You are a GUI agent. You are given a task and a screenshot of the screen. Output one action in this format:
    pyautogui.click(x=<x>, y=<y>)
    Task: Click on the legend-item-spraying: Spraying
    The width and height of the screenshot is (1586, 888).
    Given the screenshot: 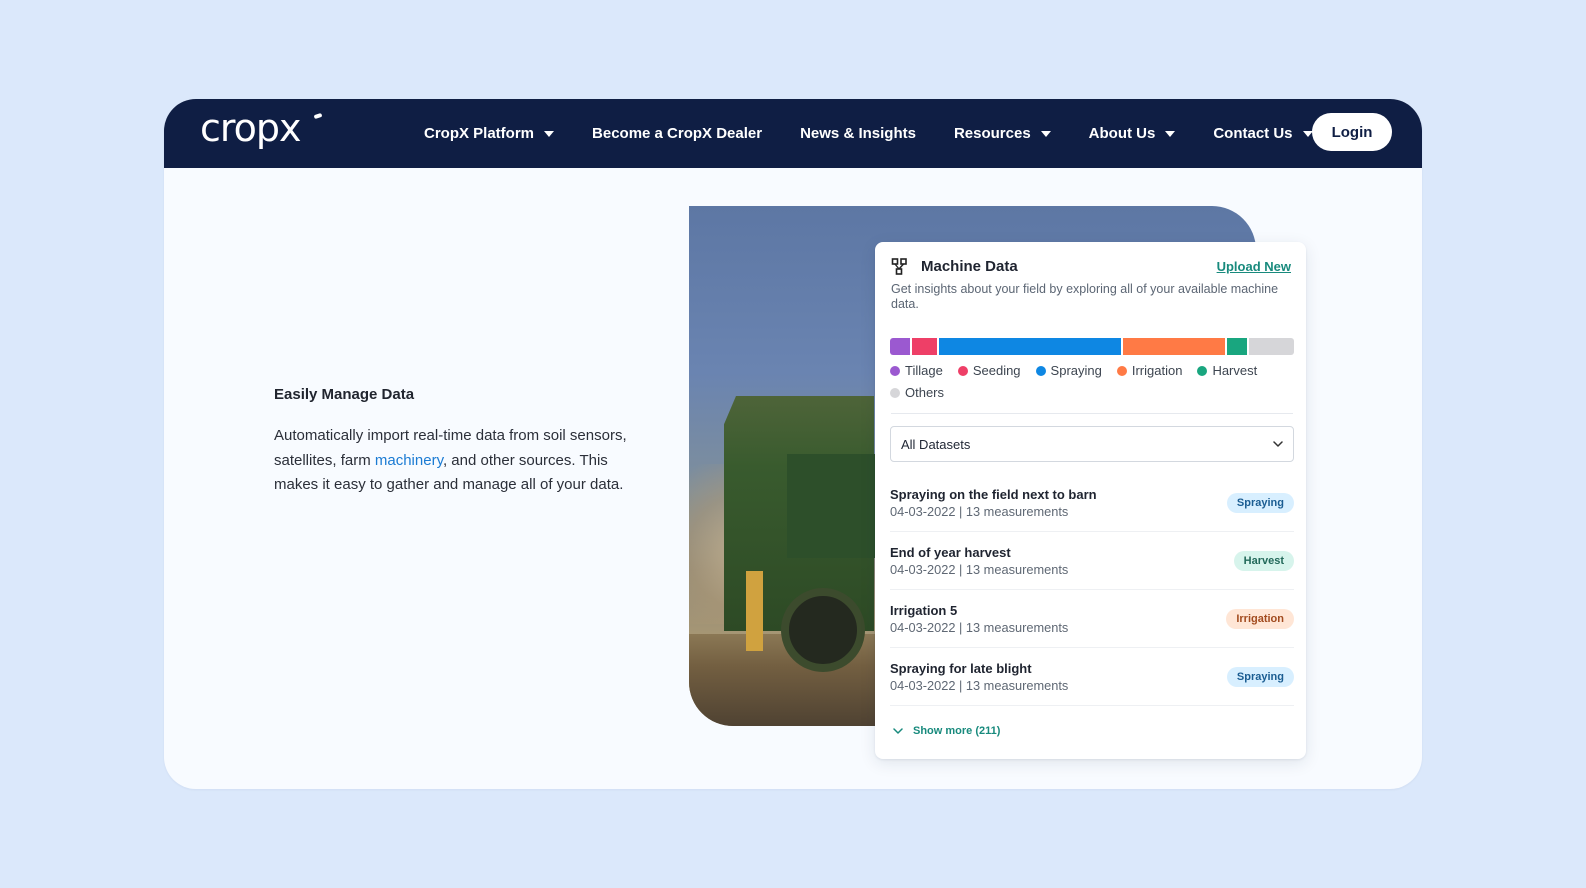 What is the action you would take?
    pyautogui.click(x=1068, y=370)
    